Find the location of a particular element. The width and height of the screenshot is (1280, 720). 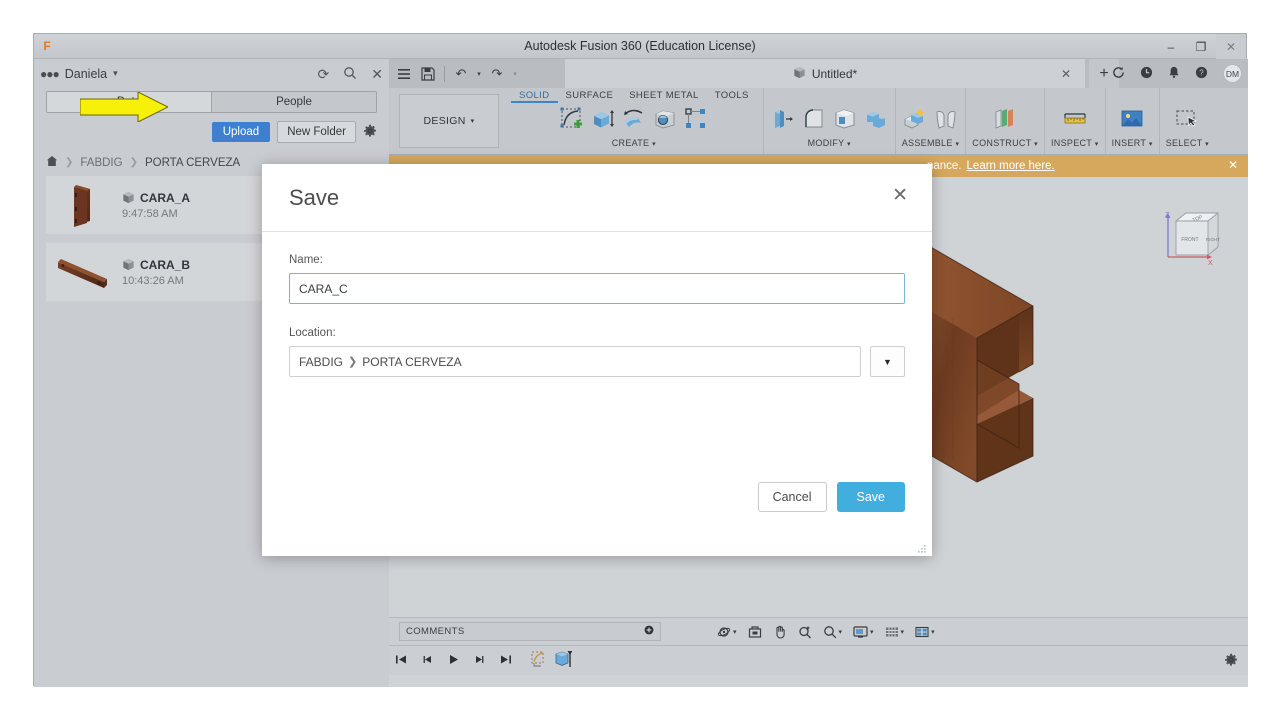

save-disk-icon is located at coordinates (428, 74).